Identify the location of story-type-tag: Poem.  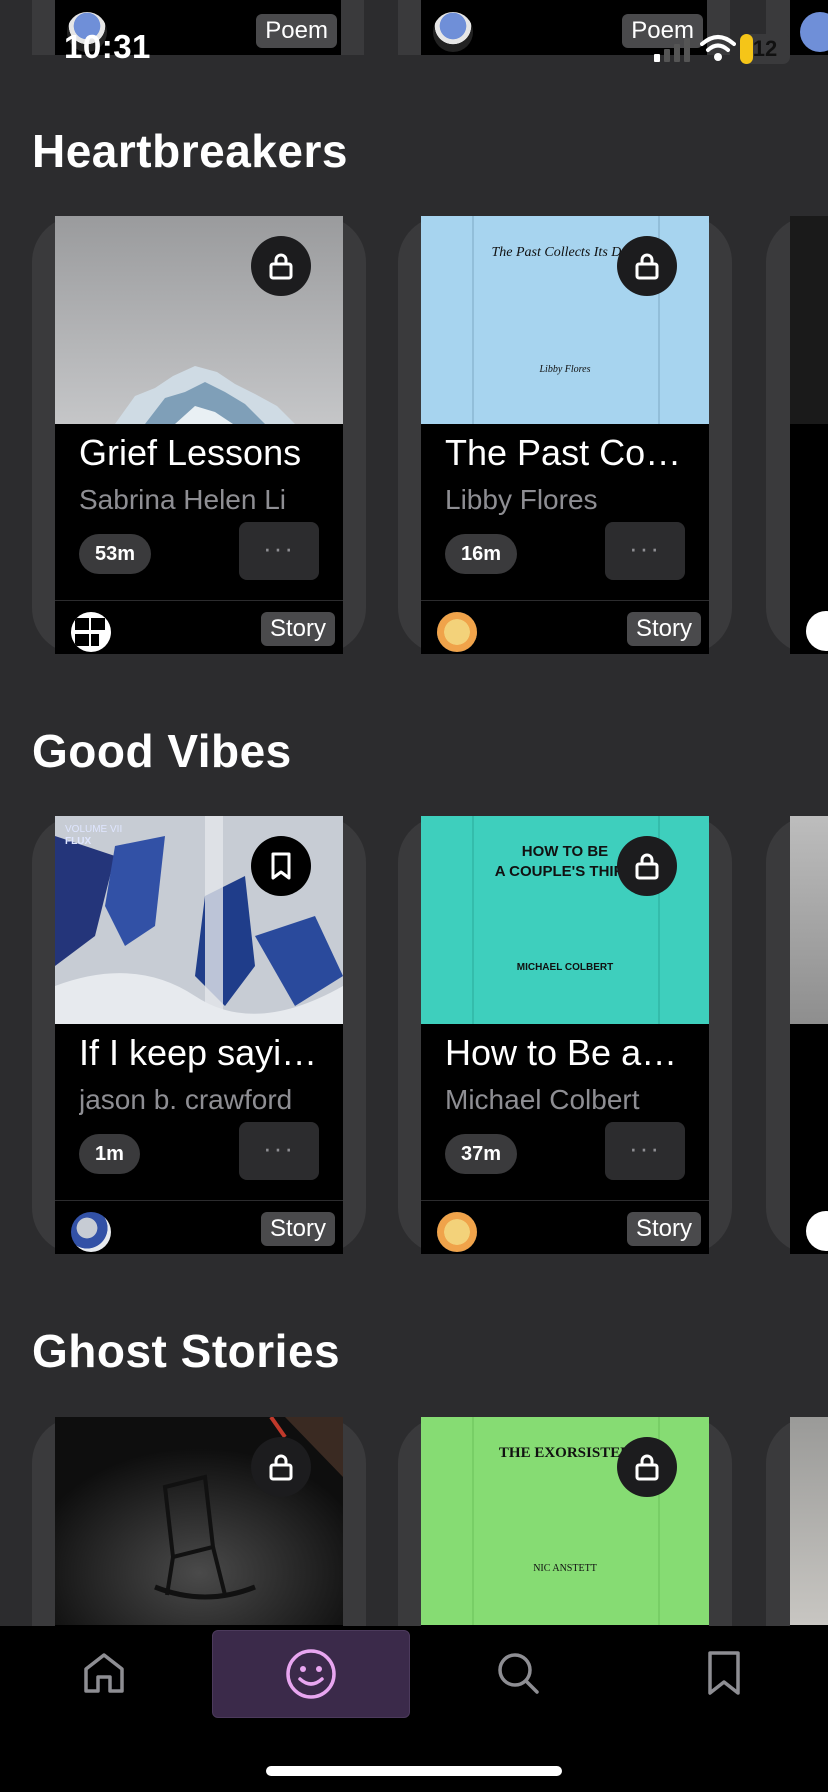
(296, 31).